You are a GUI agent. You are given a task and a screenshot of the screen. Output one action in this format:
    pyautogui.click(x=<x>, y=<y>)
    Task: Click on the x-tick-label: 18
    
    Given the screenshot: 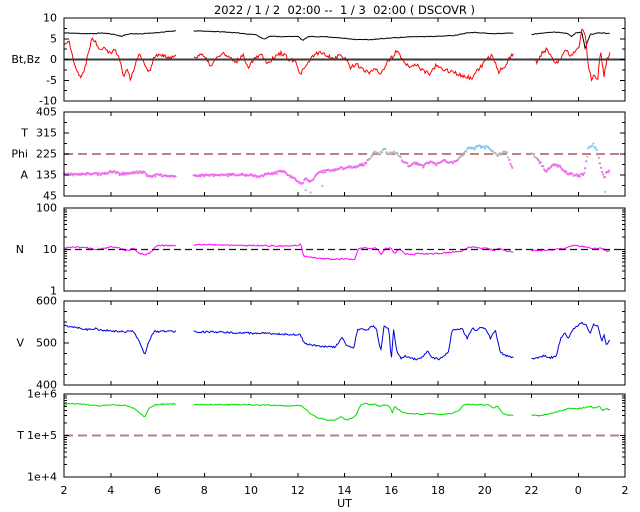 What is the action you would take?
    pyautogui.click(x=438, y=490)
    